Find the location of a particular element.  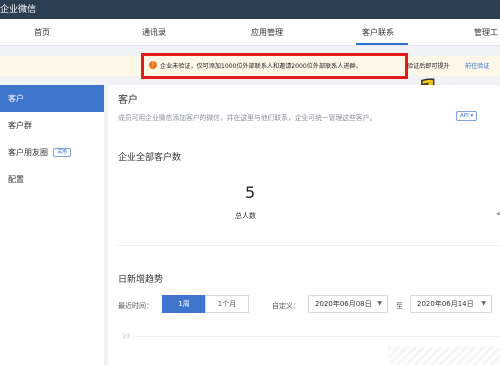

start-date-value: 2020年06月08日 is located at coordinates (343, 304).